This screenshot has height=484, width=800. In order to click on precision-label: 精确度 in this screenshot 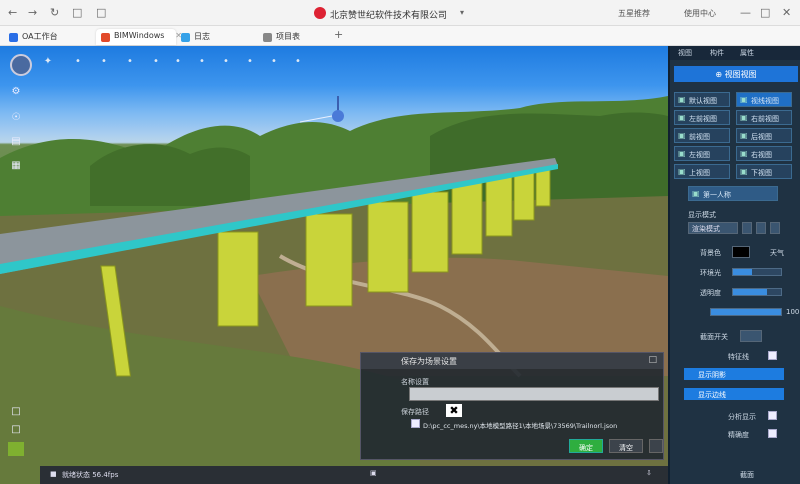, I will do `click(738, 435)`.